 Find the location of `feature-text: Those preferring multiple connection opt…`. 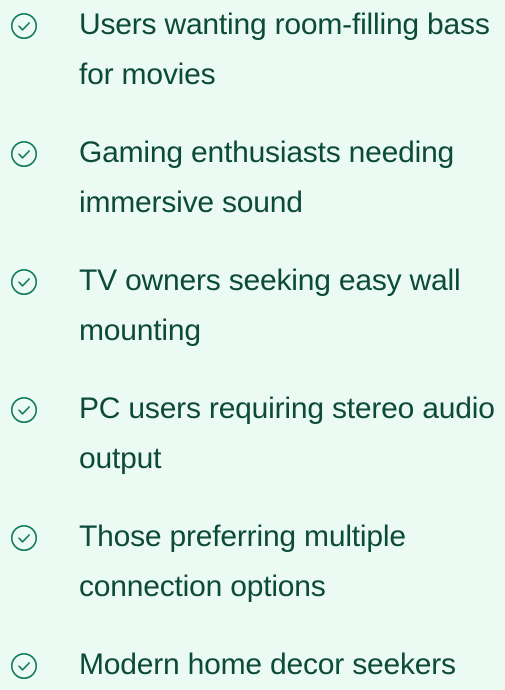

feature-text: Those preferring multiple connection opt… is located at coordinates (242, 561).